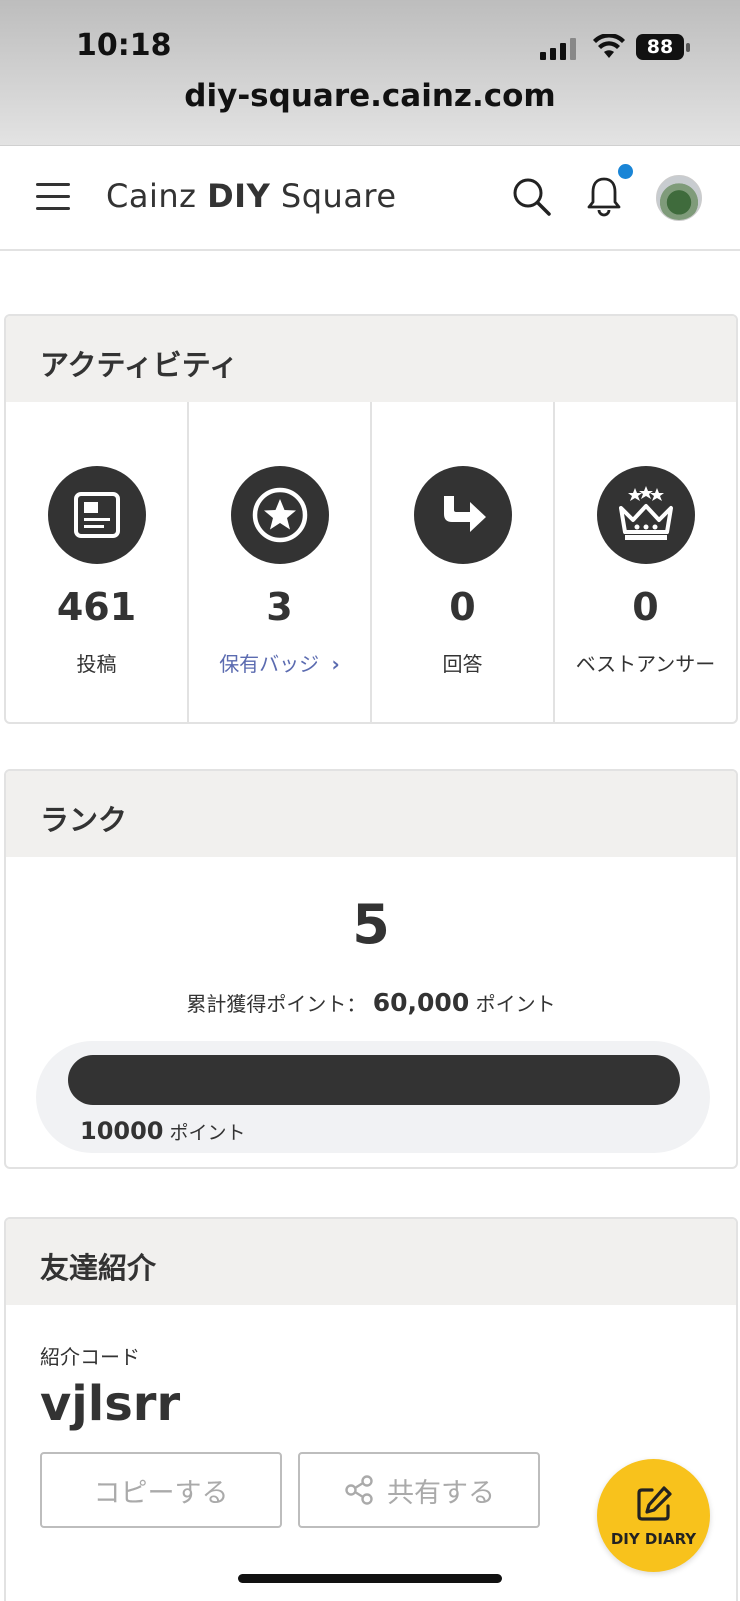 The image size is (740, 1601). I want to click on stat-label: ベストアンサー, so click(645, 664).